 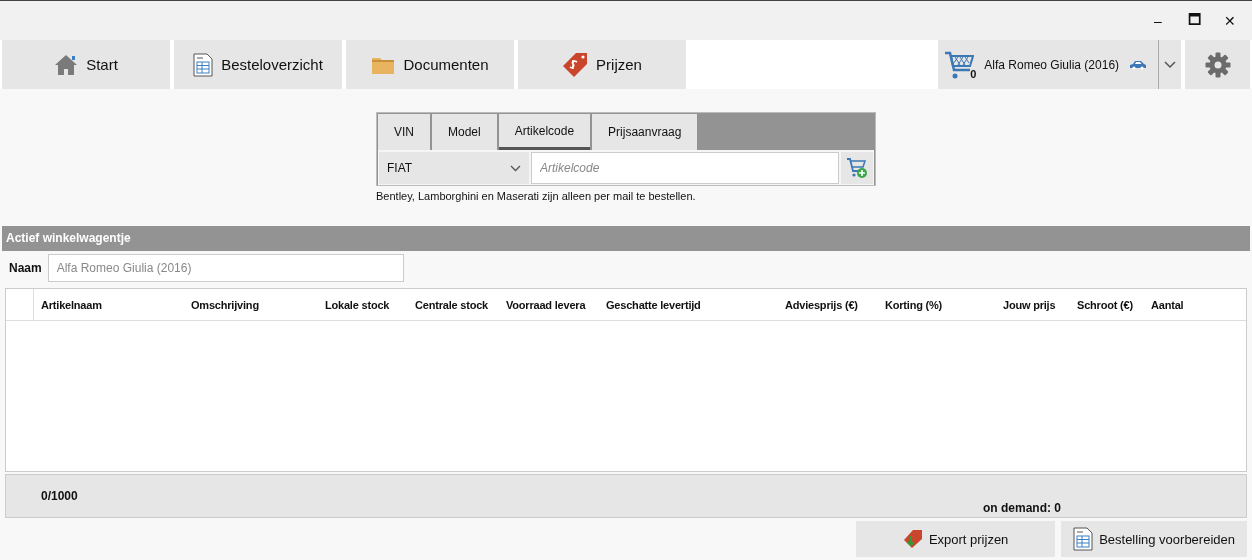 What do you see at coordinates (685, 167) in the screenshot?
I see `article-code-field: Artikelcode` at bounding box center [685, 167].